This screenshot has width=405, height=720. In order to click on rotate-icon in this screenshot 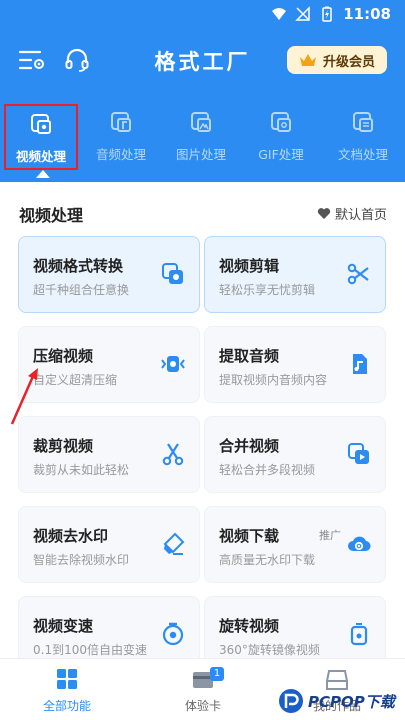, I will do `click(359, 634)`.